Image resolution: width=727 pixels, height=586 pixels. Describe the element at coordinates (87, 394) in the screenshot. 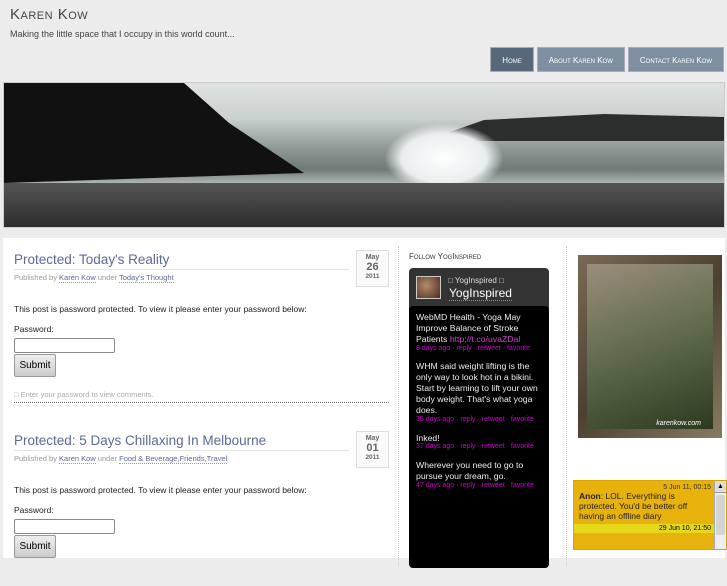

I see `comments-text: Enter your password to view comments.` at that location.